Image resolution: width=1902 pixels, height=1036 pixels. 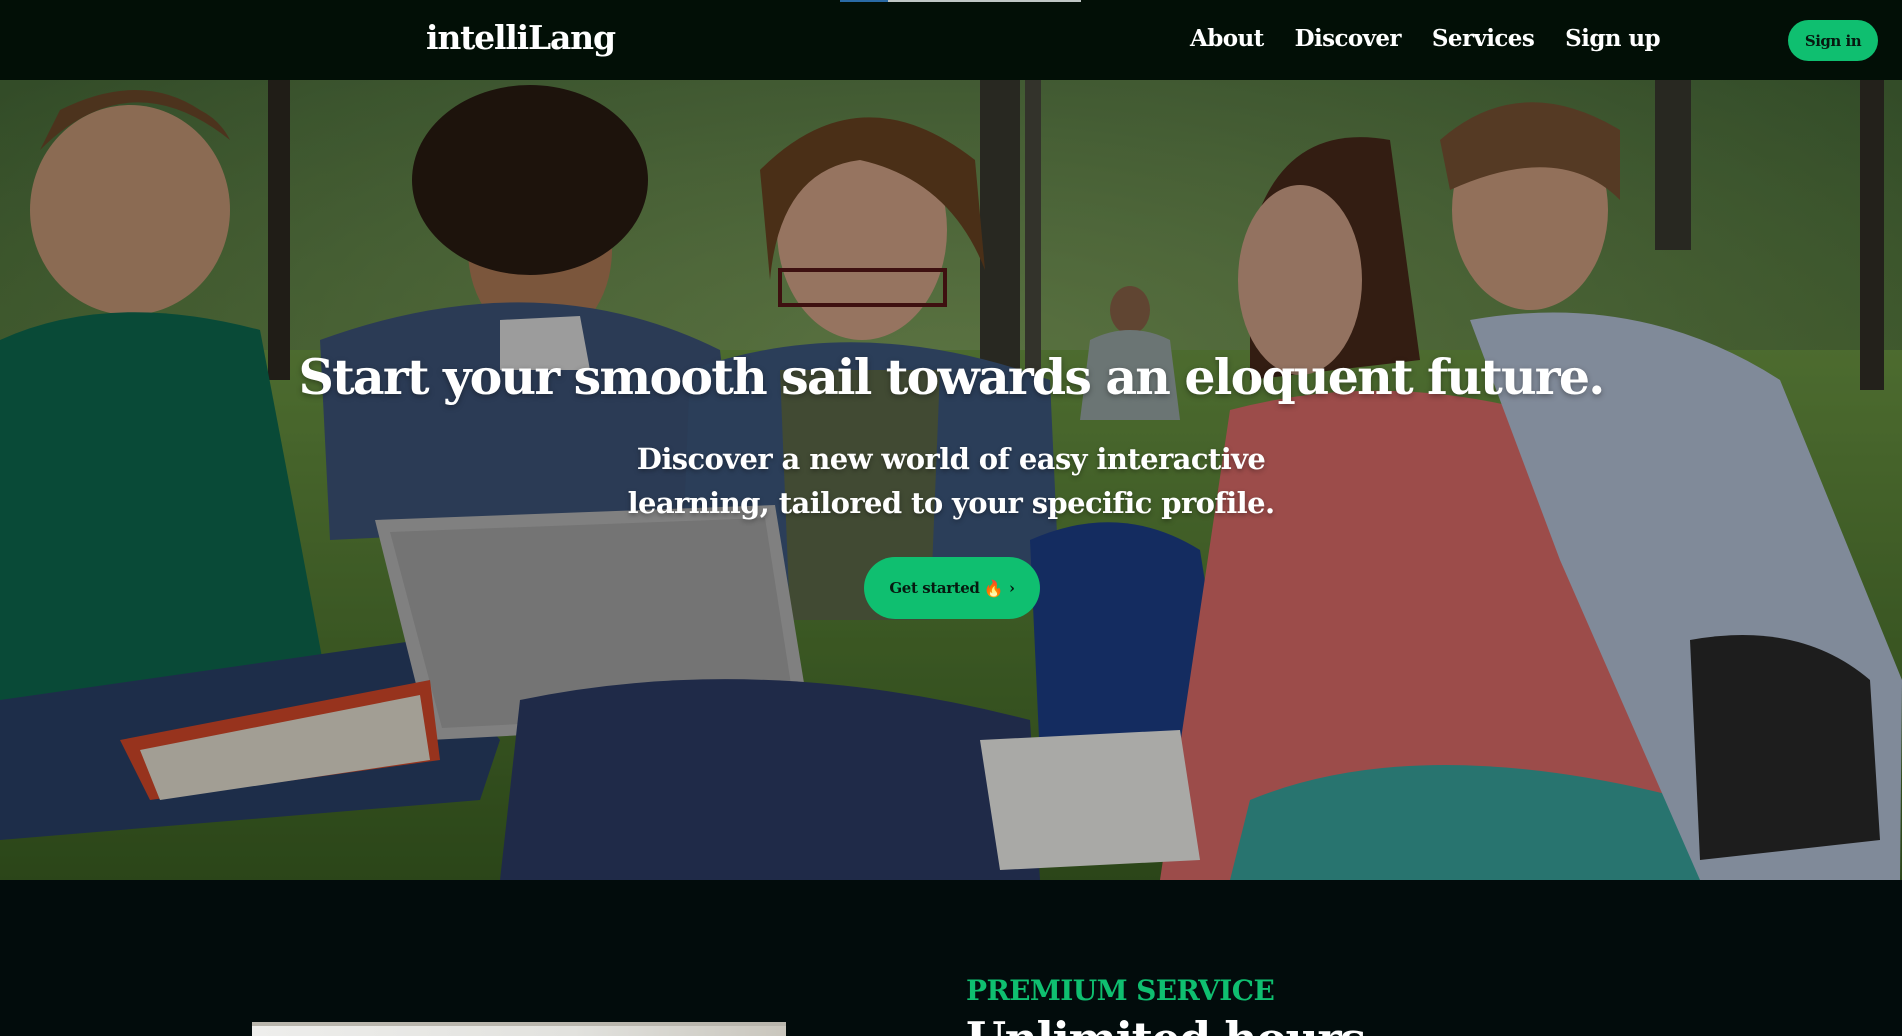 What do you see at coordinates (934, 588) in the screenshot?
I see `get-started-label: Get started` at bounding box center [934, 588].